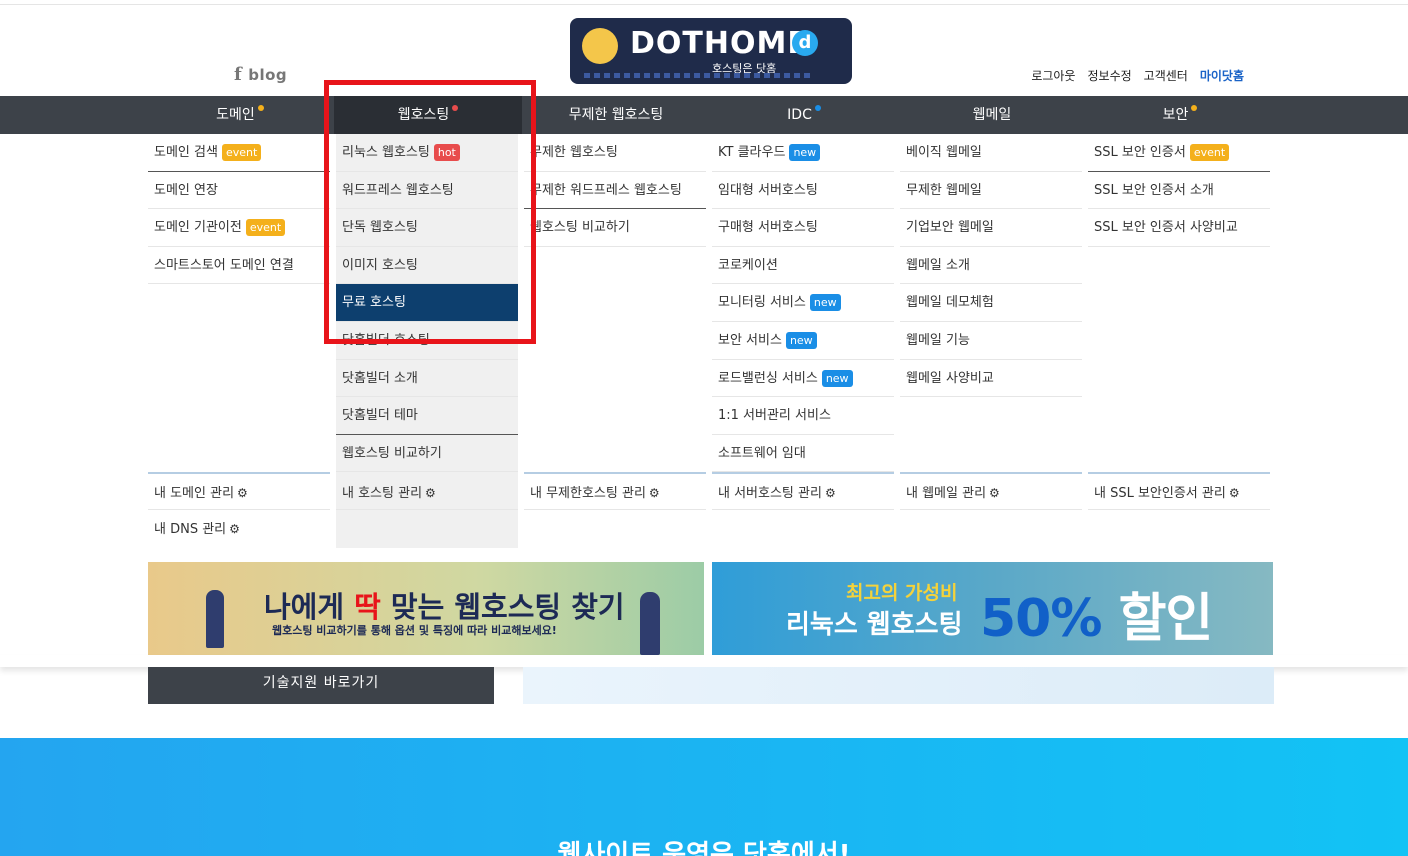 This screenshot has width=1408, height=856. Describe the element at coordinates (239, 228) in the screenshot. I see `menu-item-domain: 도메인 기관이전 event` at that location.